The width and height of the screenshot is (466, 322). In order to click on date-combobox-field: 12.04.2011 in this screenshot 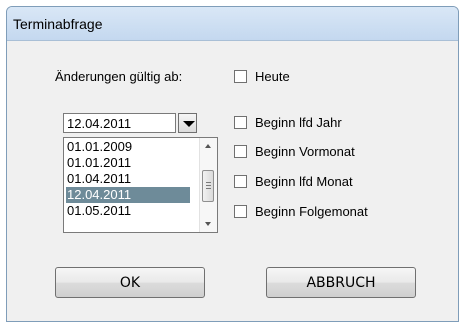, I will do `click(119, 123)`.